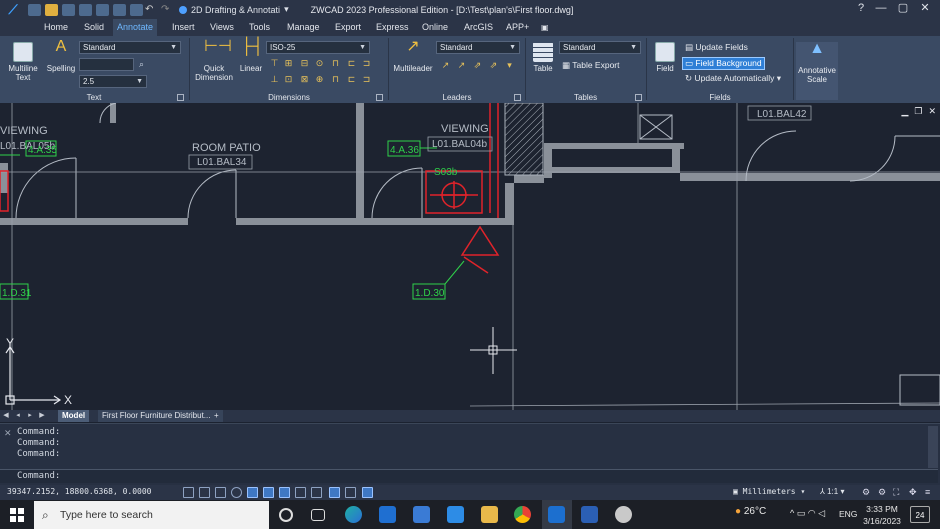  I want to click on update-fields-button: ▤ Update Fields, so click(716, 47).